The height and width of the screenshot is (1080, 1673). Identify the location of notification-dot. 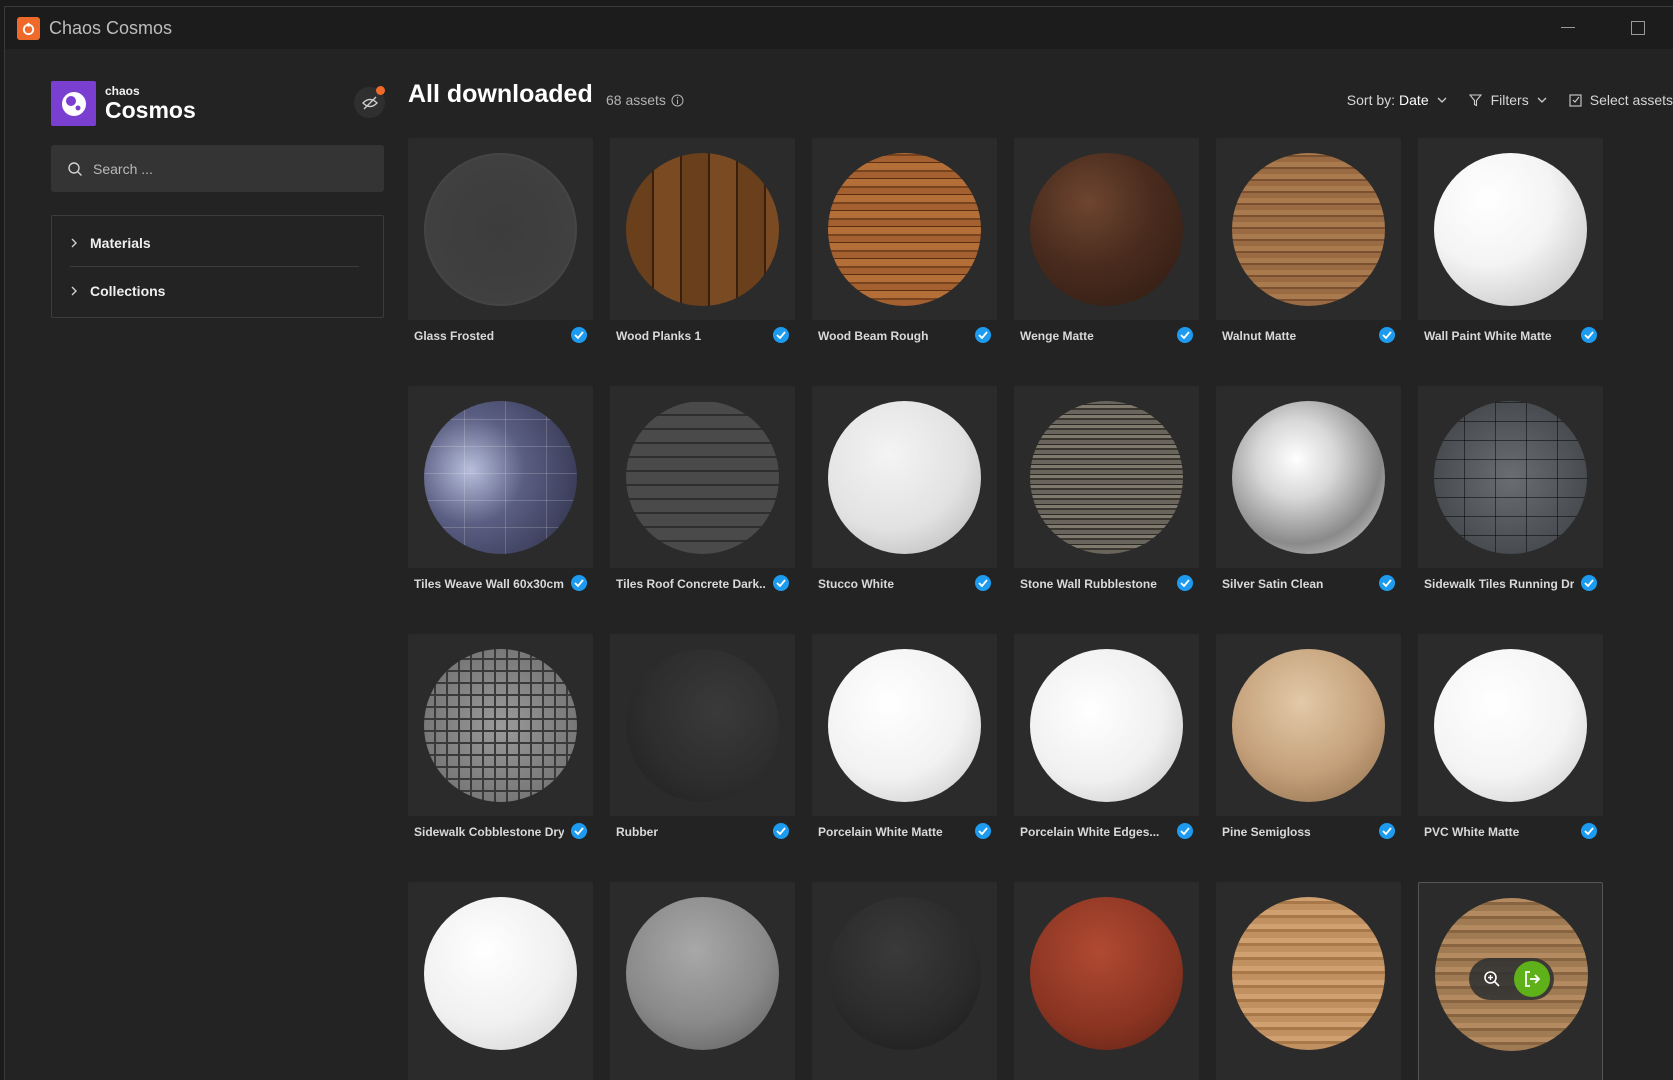
(380, 90).